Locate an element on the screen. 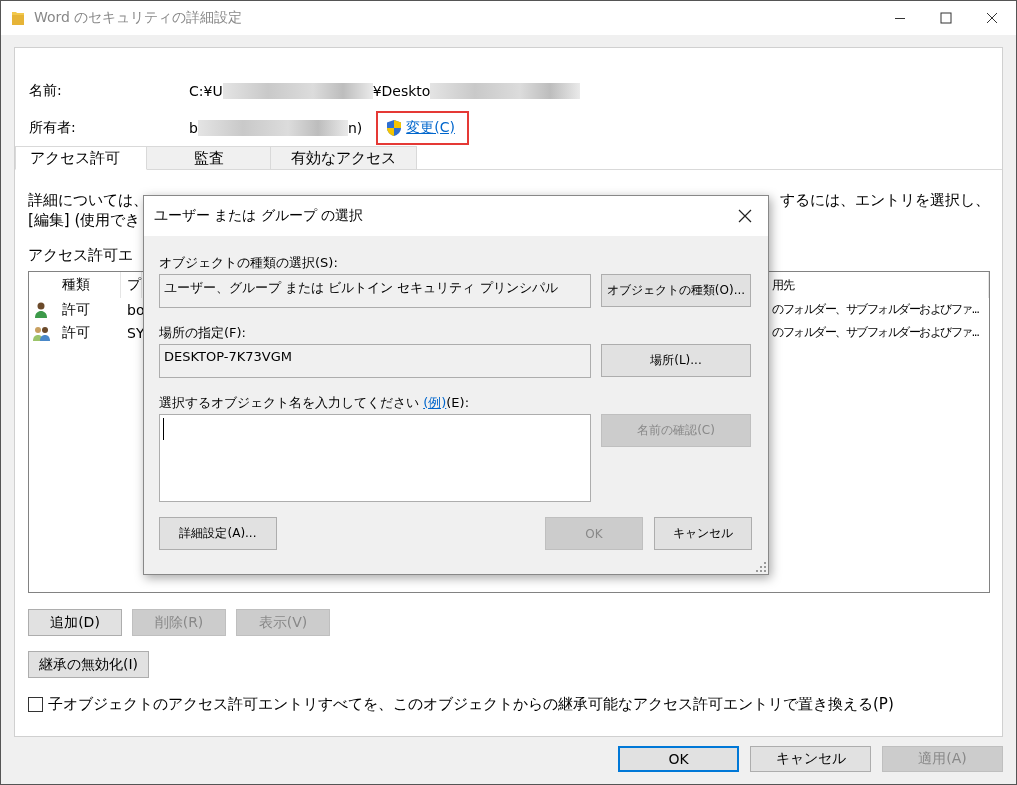  example-link: (例) is located at coordinates (435, 402).